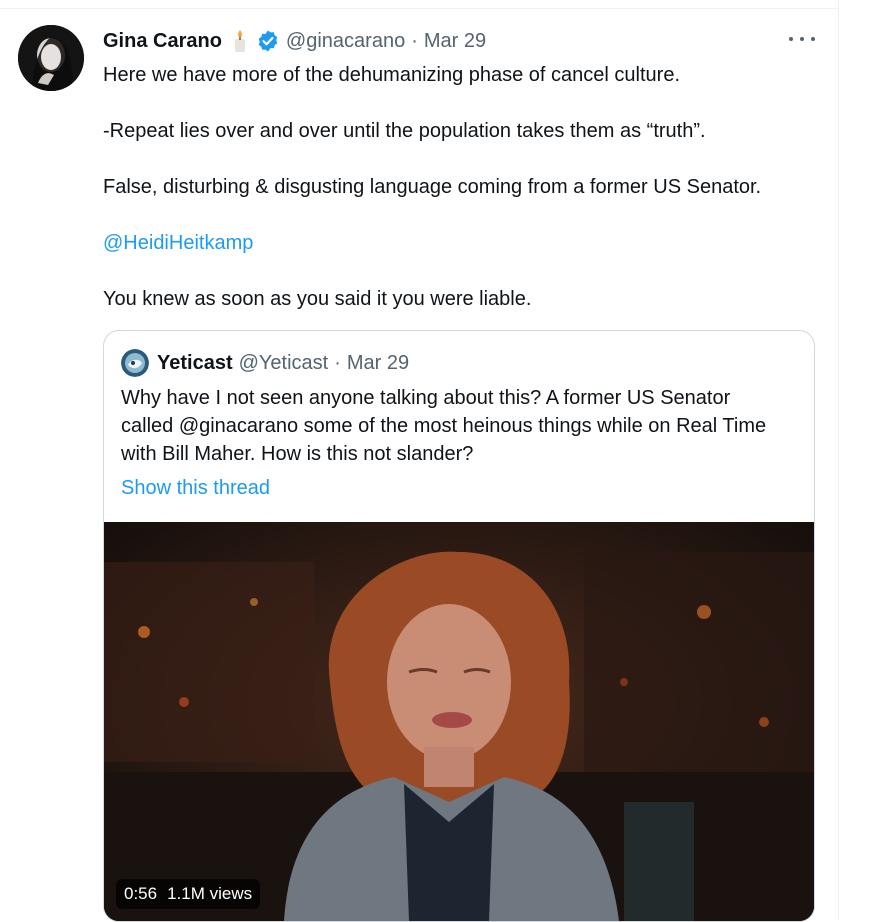 The height and width of the screenshot is (922, 869). Describe the element at coordinates (51, 58) in the screenshot. I see `author-avatar` at that location.